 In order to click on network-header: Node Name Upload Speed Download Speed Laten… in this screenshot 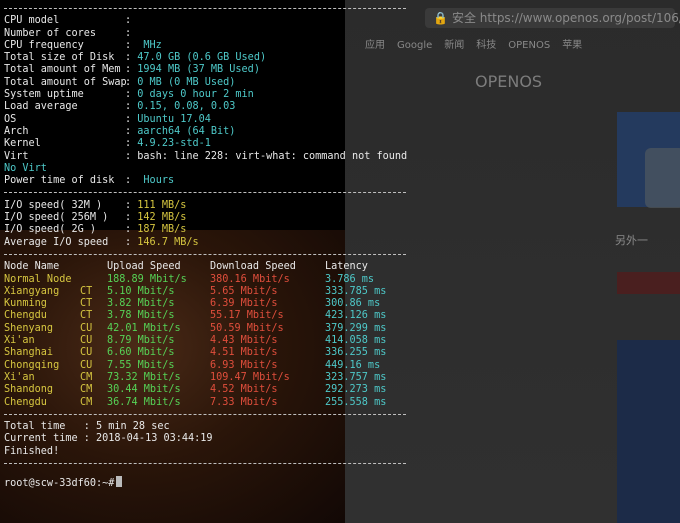, I will do `click(342, 267)`.